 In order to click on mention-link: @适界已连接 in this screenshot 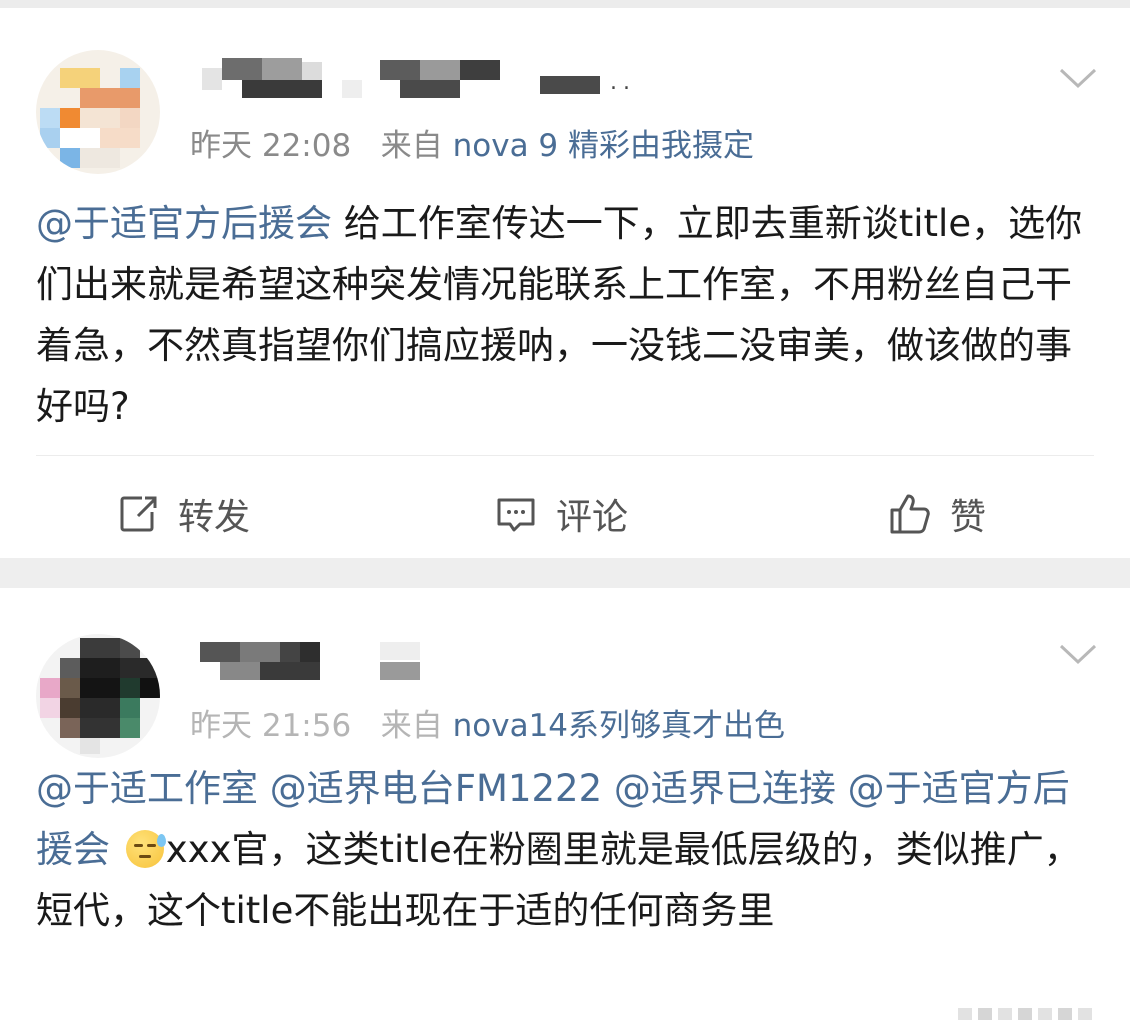, I will do `click(725, 788)`.